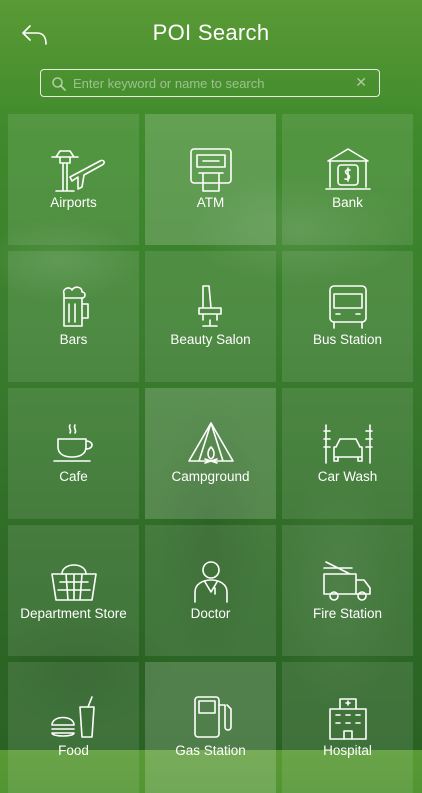  I want to click on coffee-cup-icon, so click(73, 443).